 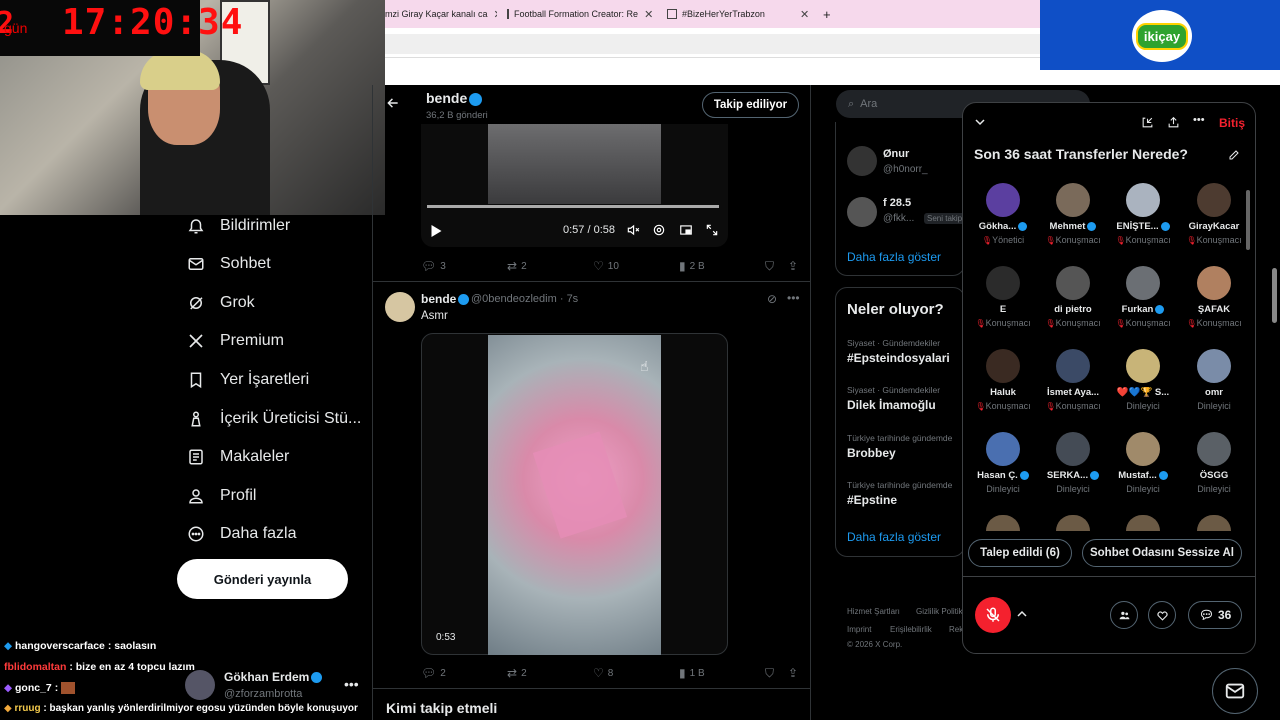 What do you see at coordinates (1003, 297) in the screenshot?
I see `space-participant: E 🎙︎Konuşmacı` at bounding box center [1003, 297].